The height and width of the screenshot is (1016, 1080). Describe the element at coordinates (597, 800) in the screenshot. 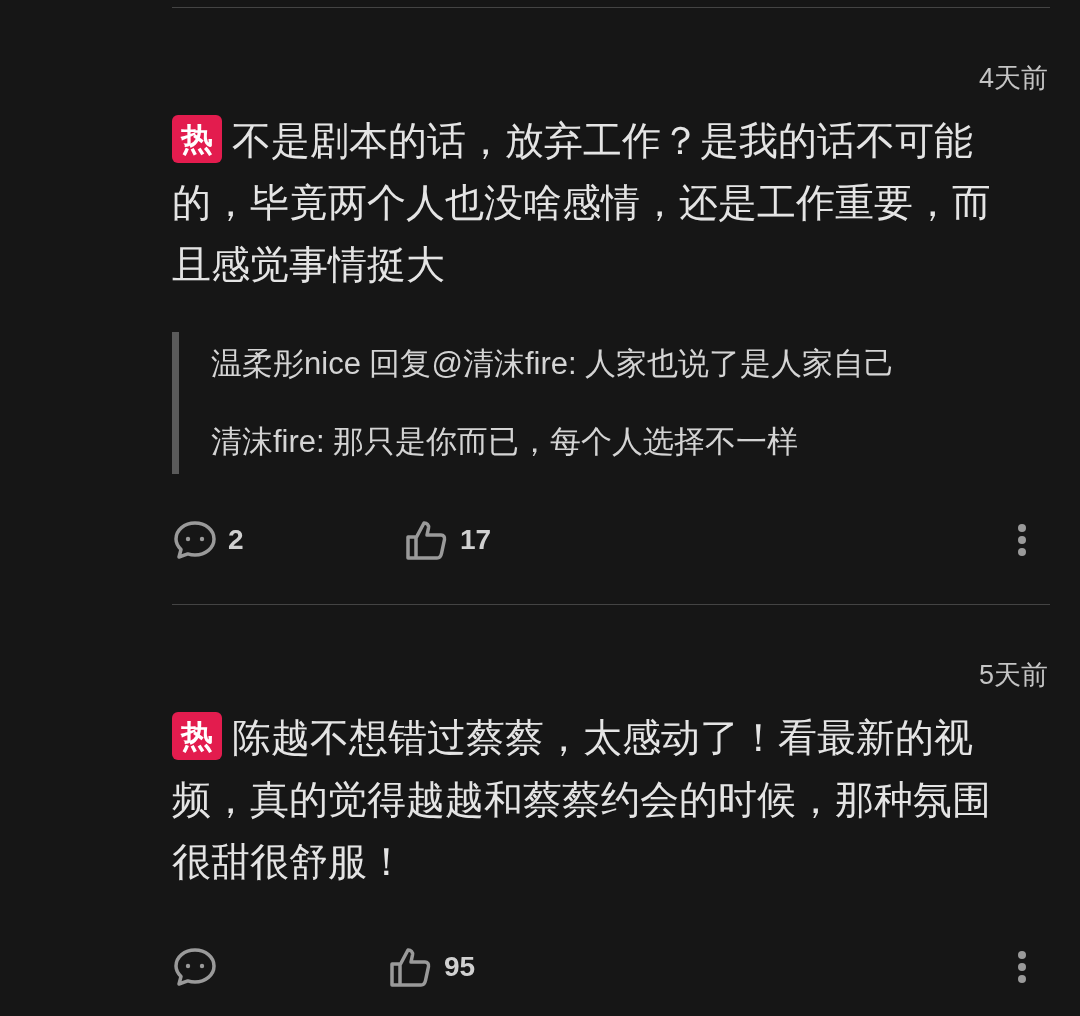

I see `comment-text: 热 陈越不想错过蔡蔡，太感动了！看最新的视频，真的觉得越越和蔡蔡约会的时候，那种氛围很甜很舒服！` at that location.